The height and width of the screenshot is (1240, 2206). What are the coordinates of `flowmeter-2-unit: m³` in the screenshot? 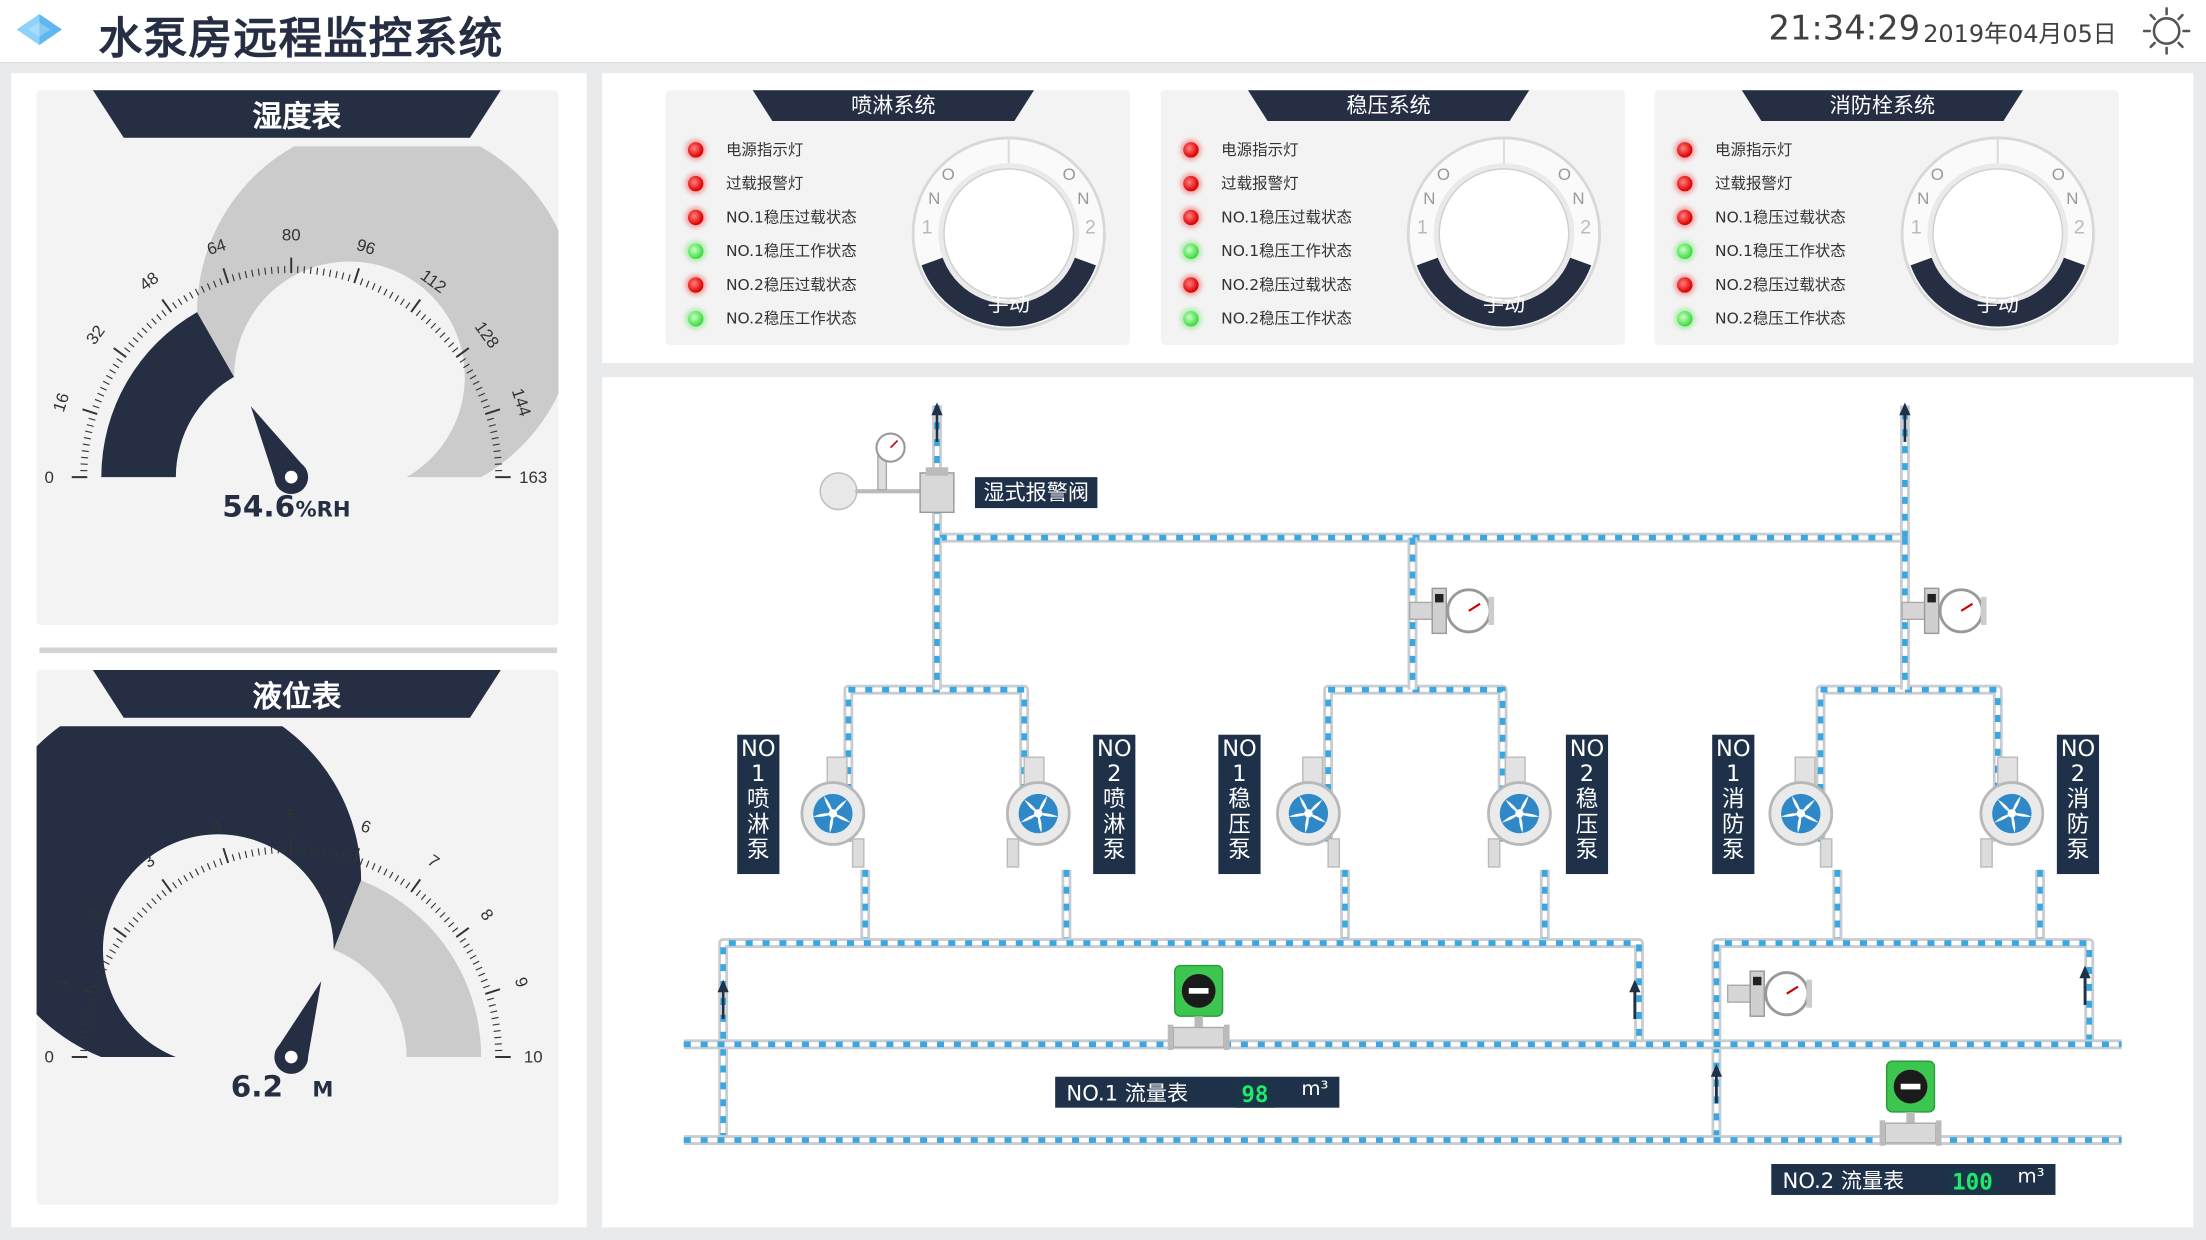 It's located at (2031, 1176).